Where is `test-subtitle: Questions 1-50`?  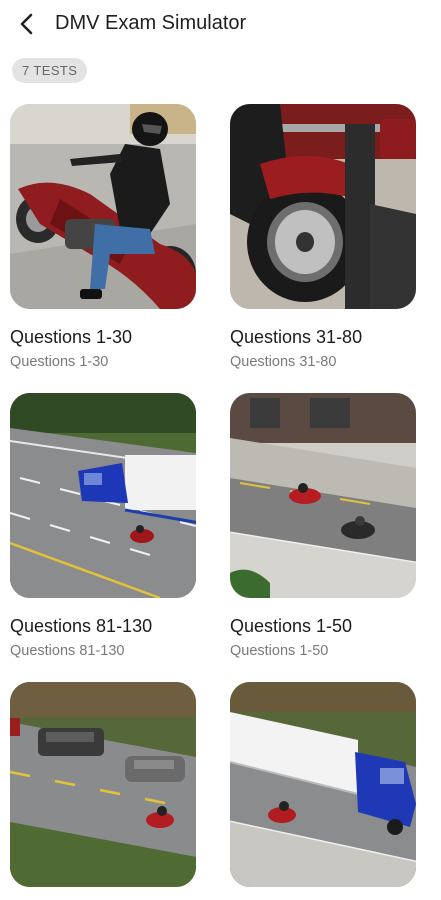
test-subtitle: Questions 1-50 is located at coordinates (279, 651).